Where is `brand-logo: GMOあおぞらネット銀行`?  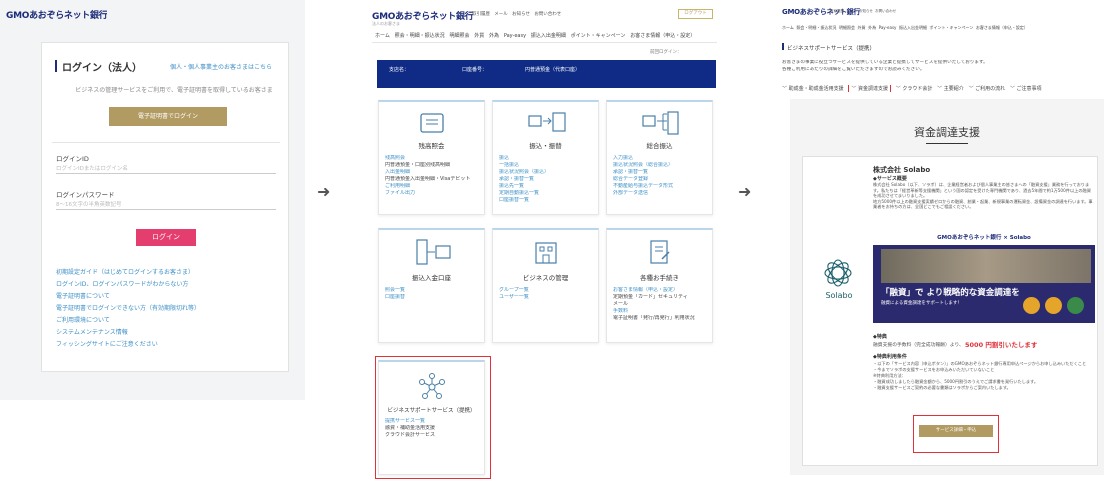 brand-logo: GMOあおぞらネット銀行 is located at coordinates (57, 16).